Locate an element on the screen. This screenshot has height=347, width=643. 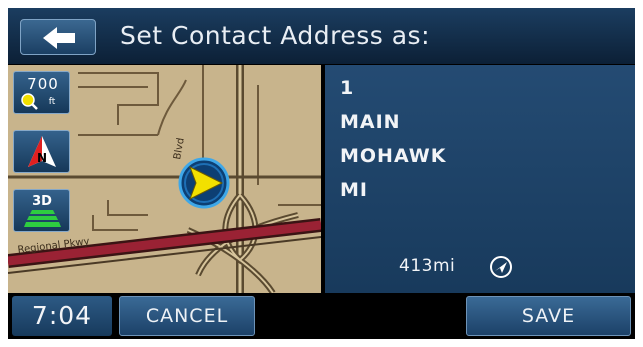
north-up-button: N is located at coordinates (41, 151).